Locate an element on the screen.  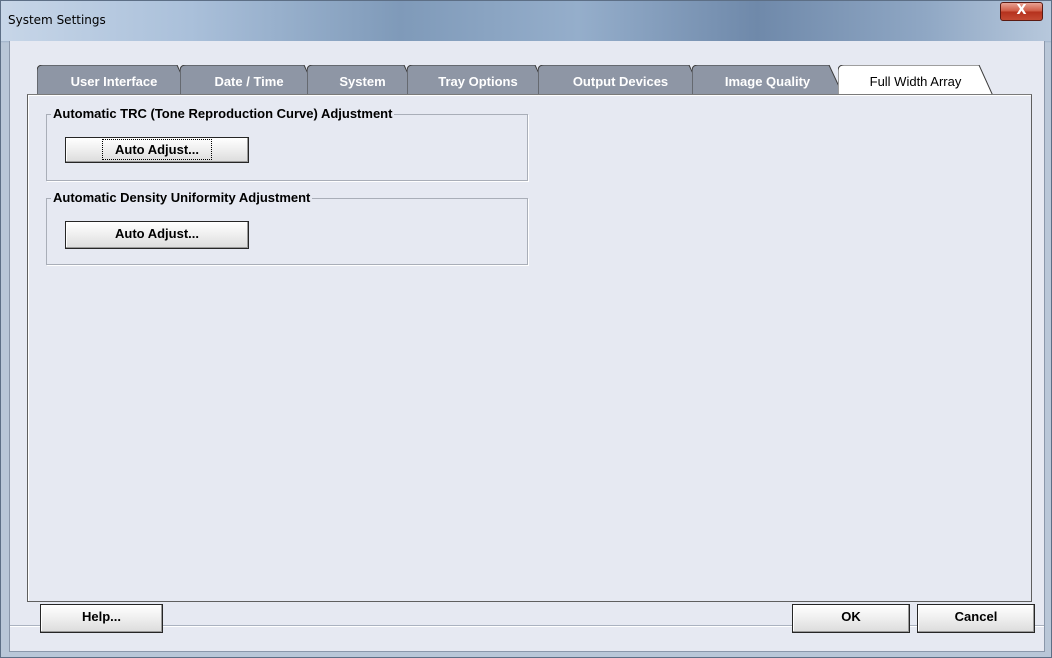
tab-label: Tray Options is located at coordinates (478, 81).